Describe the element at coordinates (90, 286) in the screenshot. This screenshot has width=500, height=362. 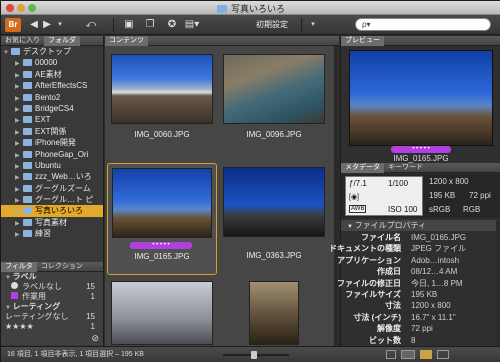
I see `filter-label-count: 15` at that location.